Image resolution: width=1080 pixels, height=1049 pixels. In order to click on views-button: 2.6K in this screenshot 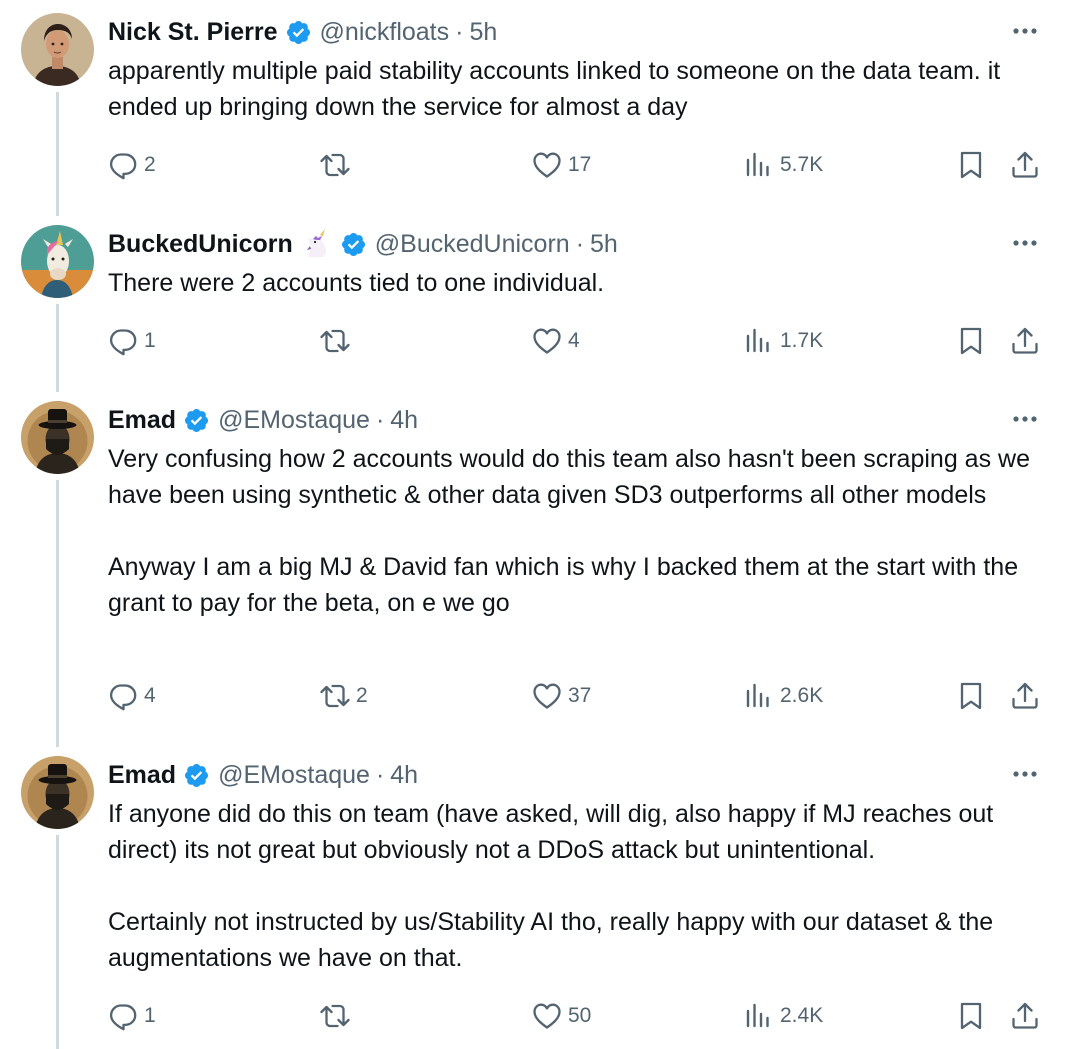, I will do `click(782, 696)`.